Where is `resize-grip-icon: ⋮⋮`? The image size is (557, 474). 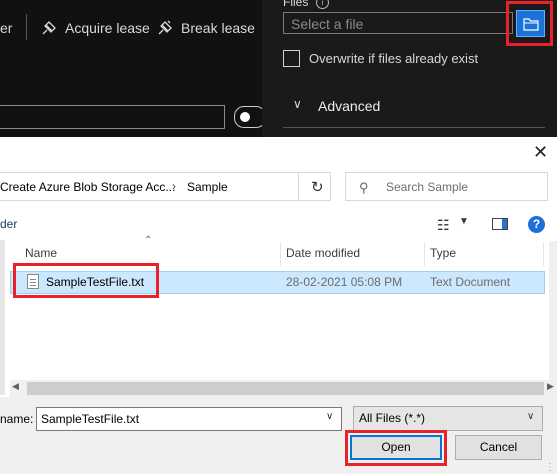
resize-grip-icon: ⋮⋮ is located at coordinates (551, 467).